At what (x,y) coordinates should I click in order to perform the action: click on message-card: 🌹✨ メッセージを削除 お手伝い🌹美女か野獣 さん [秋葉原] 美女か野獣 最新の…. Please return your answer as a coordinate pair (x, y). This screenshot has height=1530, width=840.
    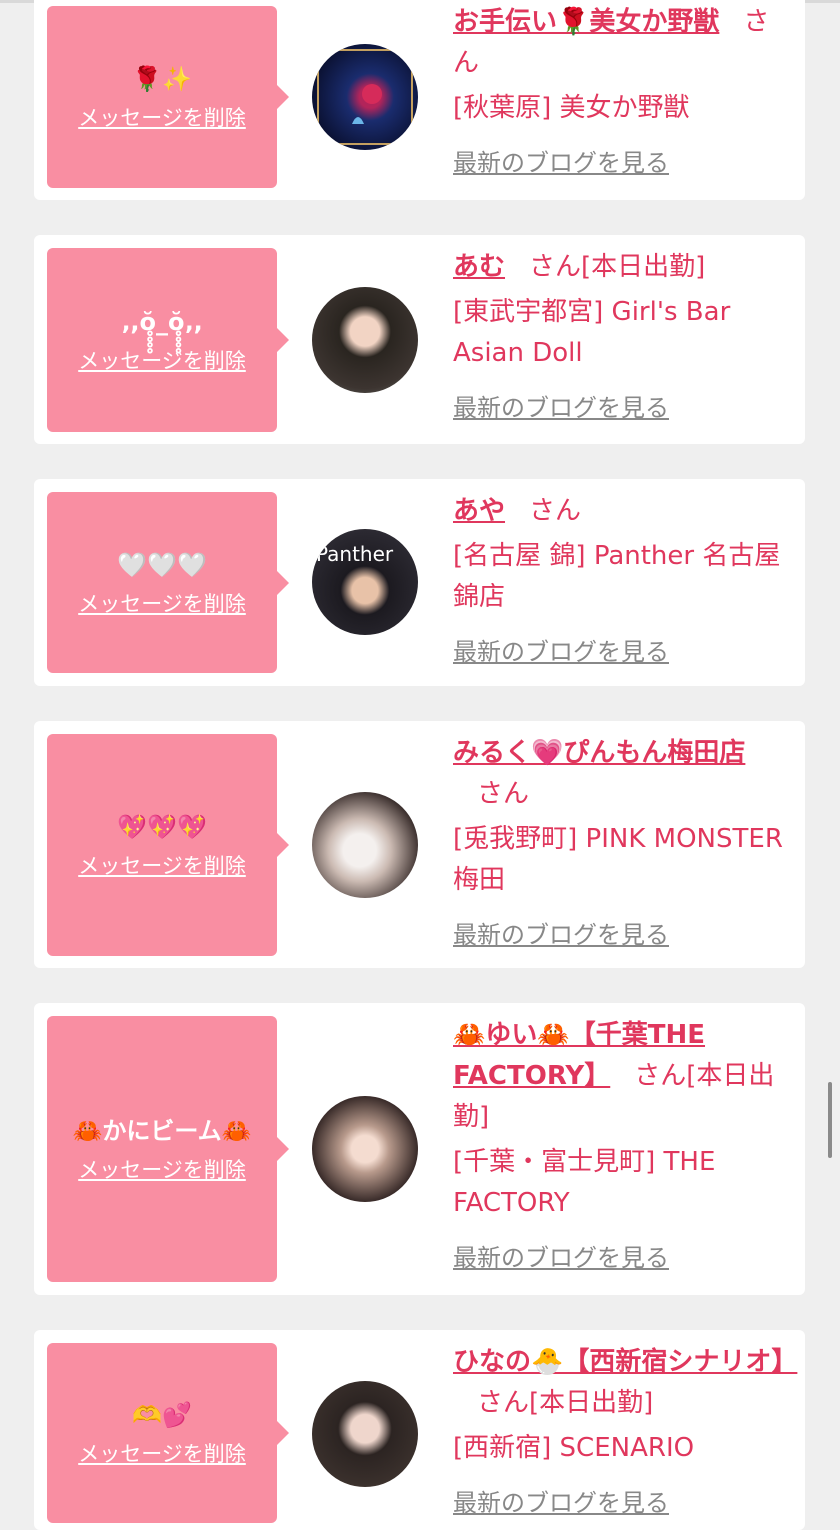
    Looking at the image, I should click on (419, 100).